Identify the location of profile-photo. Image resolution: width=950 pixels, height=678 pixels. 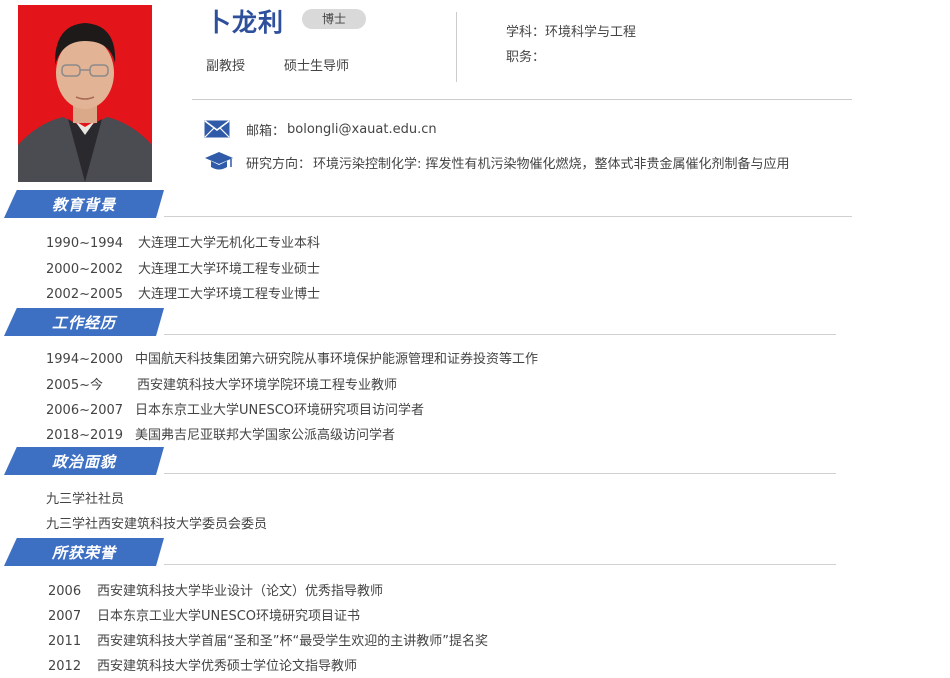
(85, 93).